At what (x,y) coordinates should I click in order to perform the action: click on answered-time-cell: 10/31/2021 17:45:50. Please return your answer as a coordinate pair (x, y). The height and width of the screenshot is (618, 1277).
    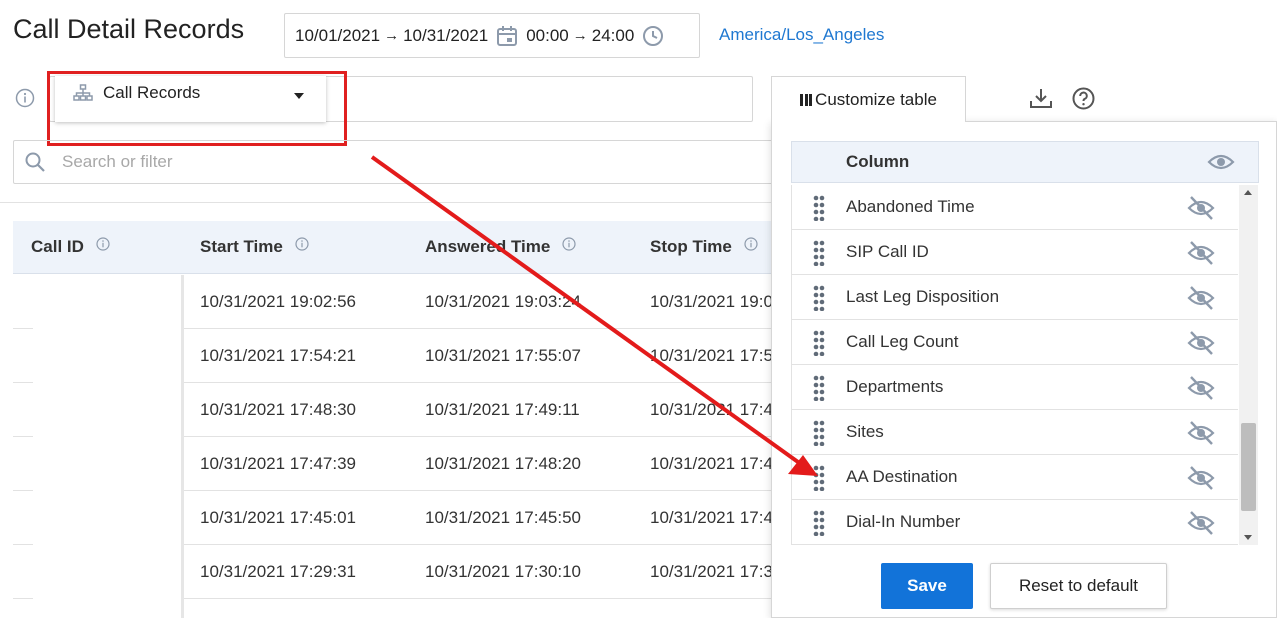
    Looking at the image, I should click on (503, 517).